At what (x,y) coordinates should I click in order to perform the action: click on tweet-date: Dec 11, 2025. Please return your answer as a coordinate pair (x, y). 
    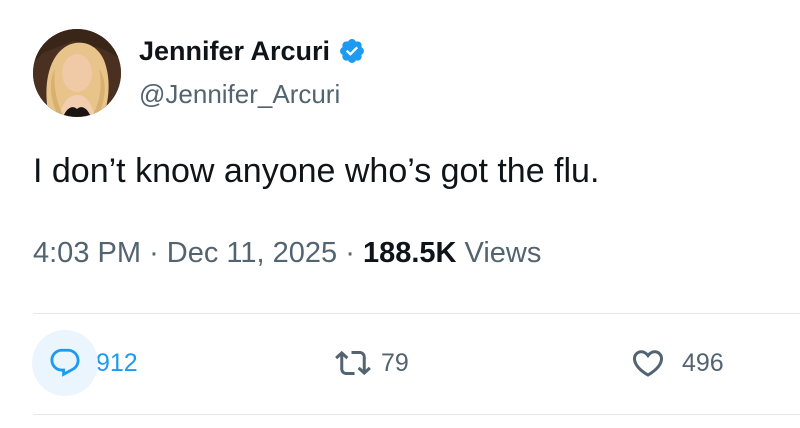
    Looking at the image, I should click on (252, 253).